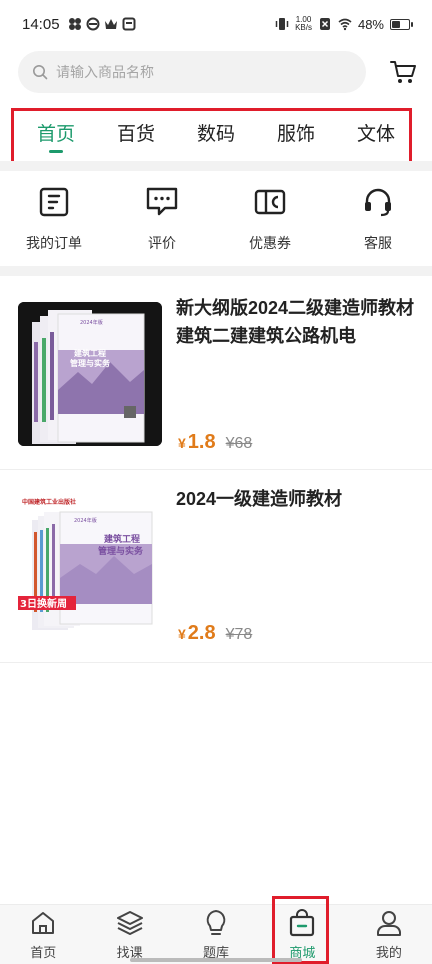 This screenshot has height=964, width=432. I want to click on tab-digital: 数码, so click(216, 131).